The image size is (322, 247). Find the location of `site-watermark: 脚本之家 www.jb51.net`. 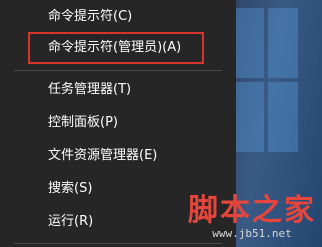

site-watermark: 脚本之家 www.jb51.net is located at coordinates (252, 218).